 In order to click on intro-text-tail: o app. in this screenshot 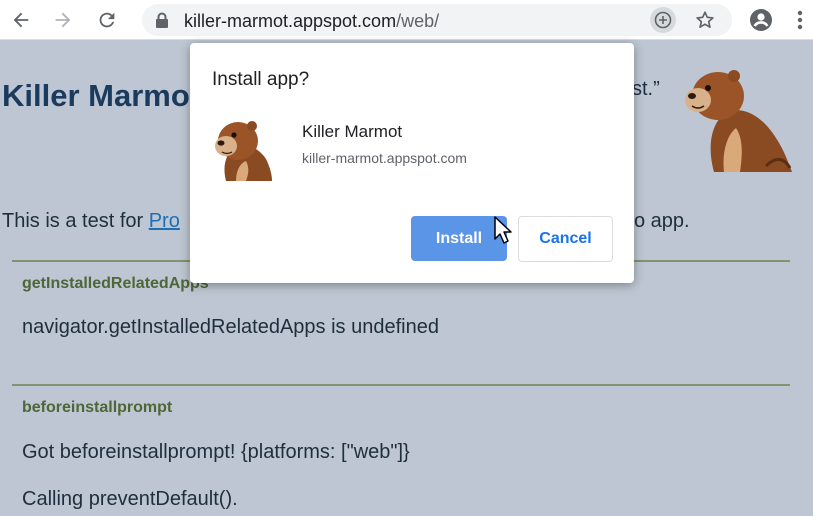, I will do `click(662, 221)`.